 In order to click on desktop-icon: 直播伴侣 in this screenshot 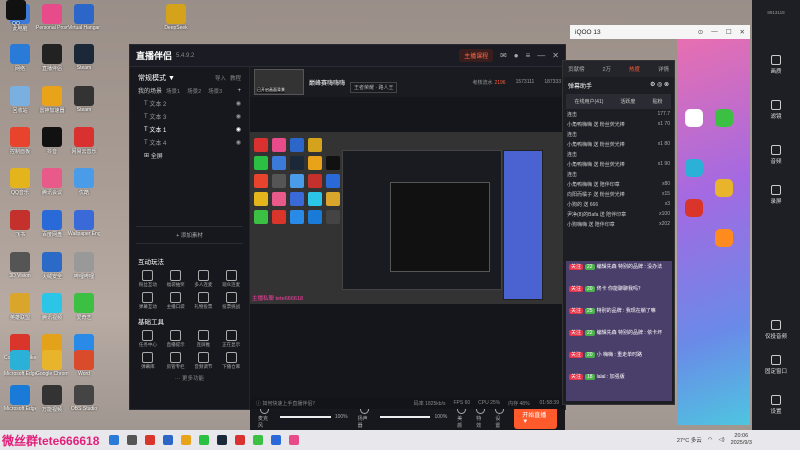, I will do `click(52, 63)`.